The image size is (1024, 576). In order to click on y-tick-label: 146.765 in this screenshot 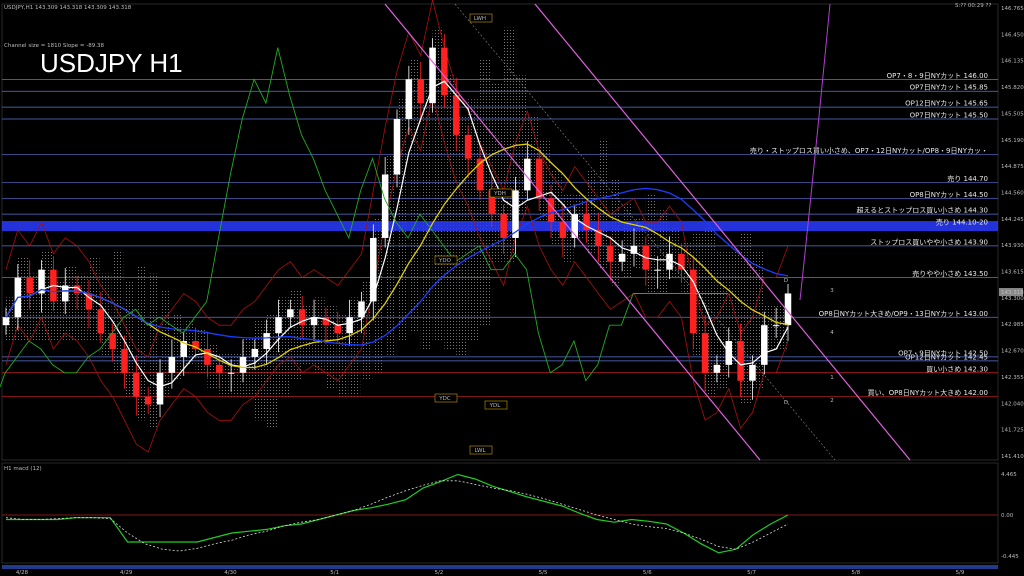, I will do `click(1012, 9)`.